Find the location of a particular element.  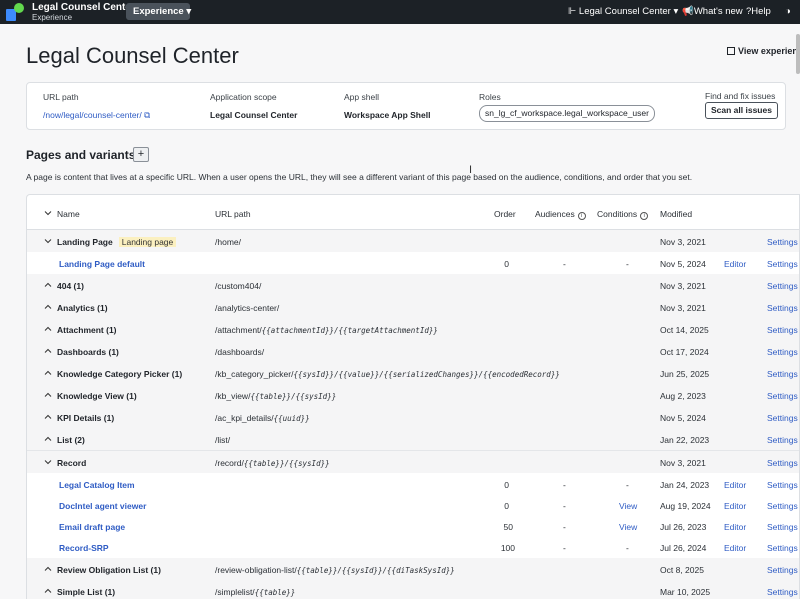

external-link-icon: ⧉ is located at coordinates (147, 115).